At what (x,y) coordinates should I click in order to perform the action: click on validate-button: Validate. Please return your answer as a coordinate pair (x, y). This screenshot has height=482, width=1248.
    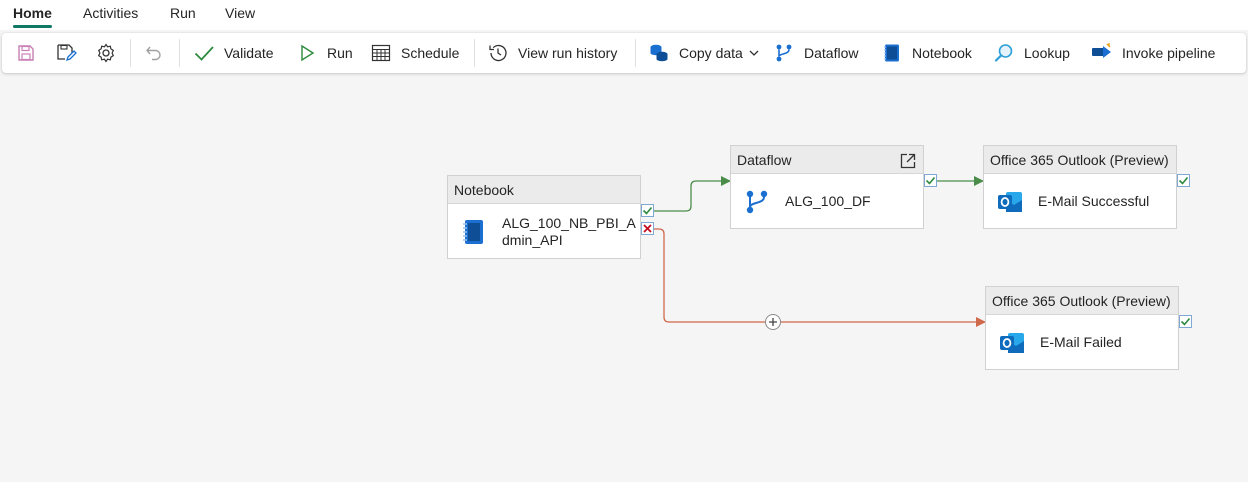
    Looking at the image, I should click on (233, 53).